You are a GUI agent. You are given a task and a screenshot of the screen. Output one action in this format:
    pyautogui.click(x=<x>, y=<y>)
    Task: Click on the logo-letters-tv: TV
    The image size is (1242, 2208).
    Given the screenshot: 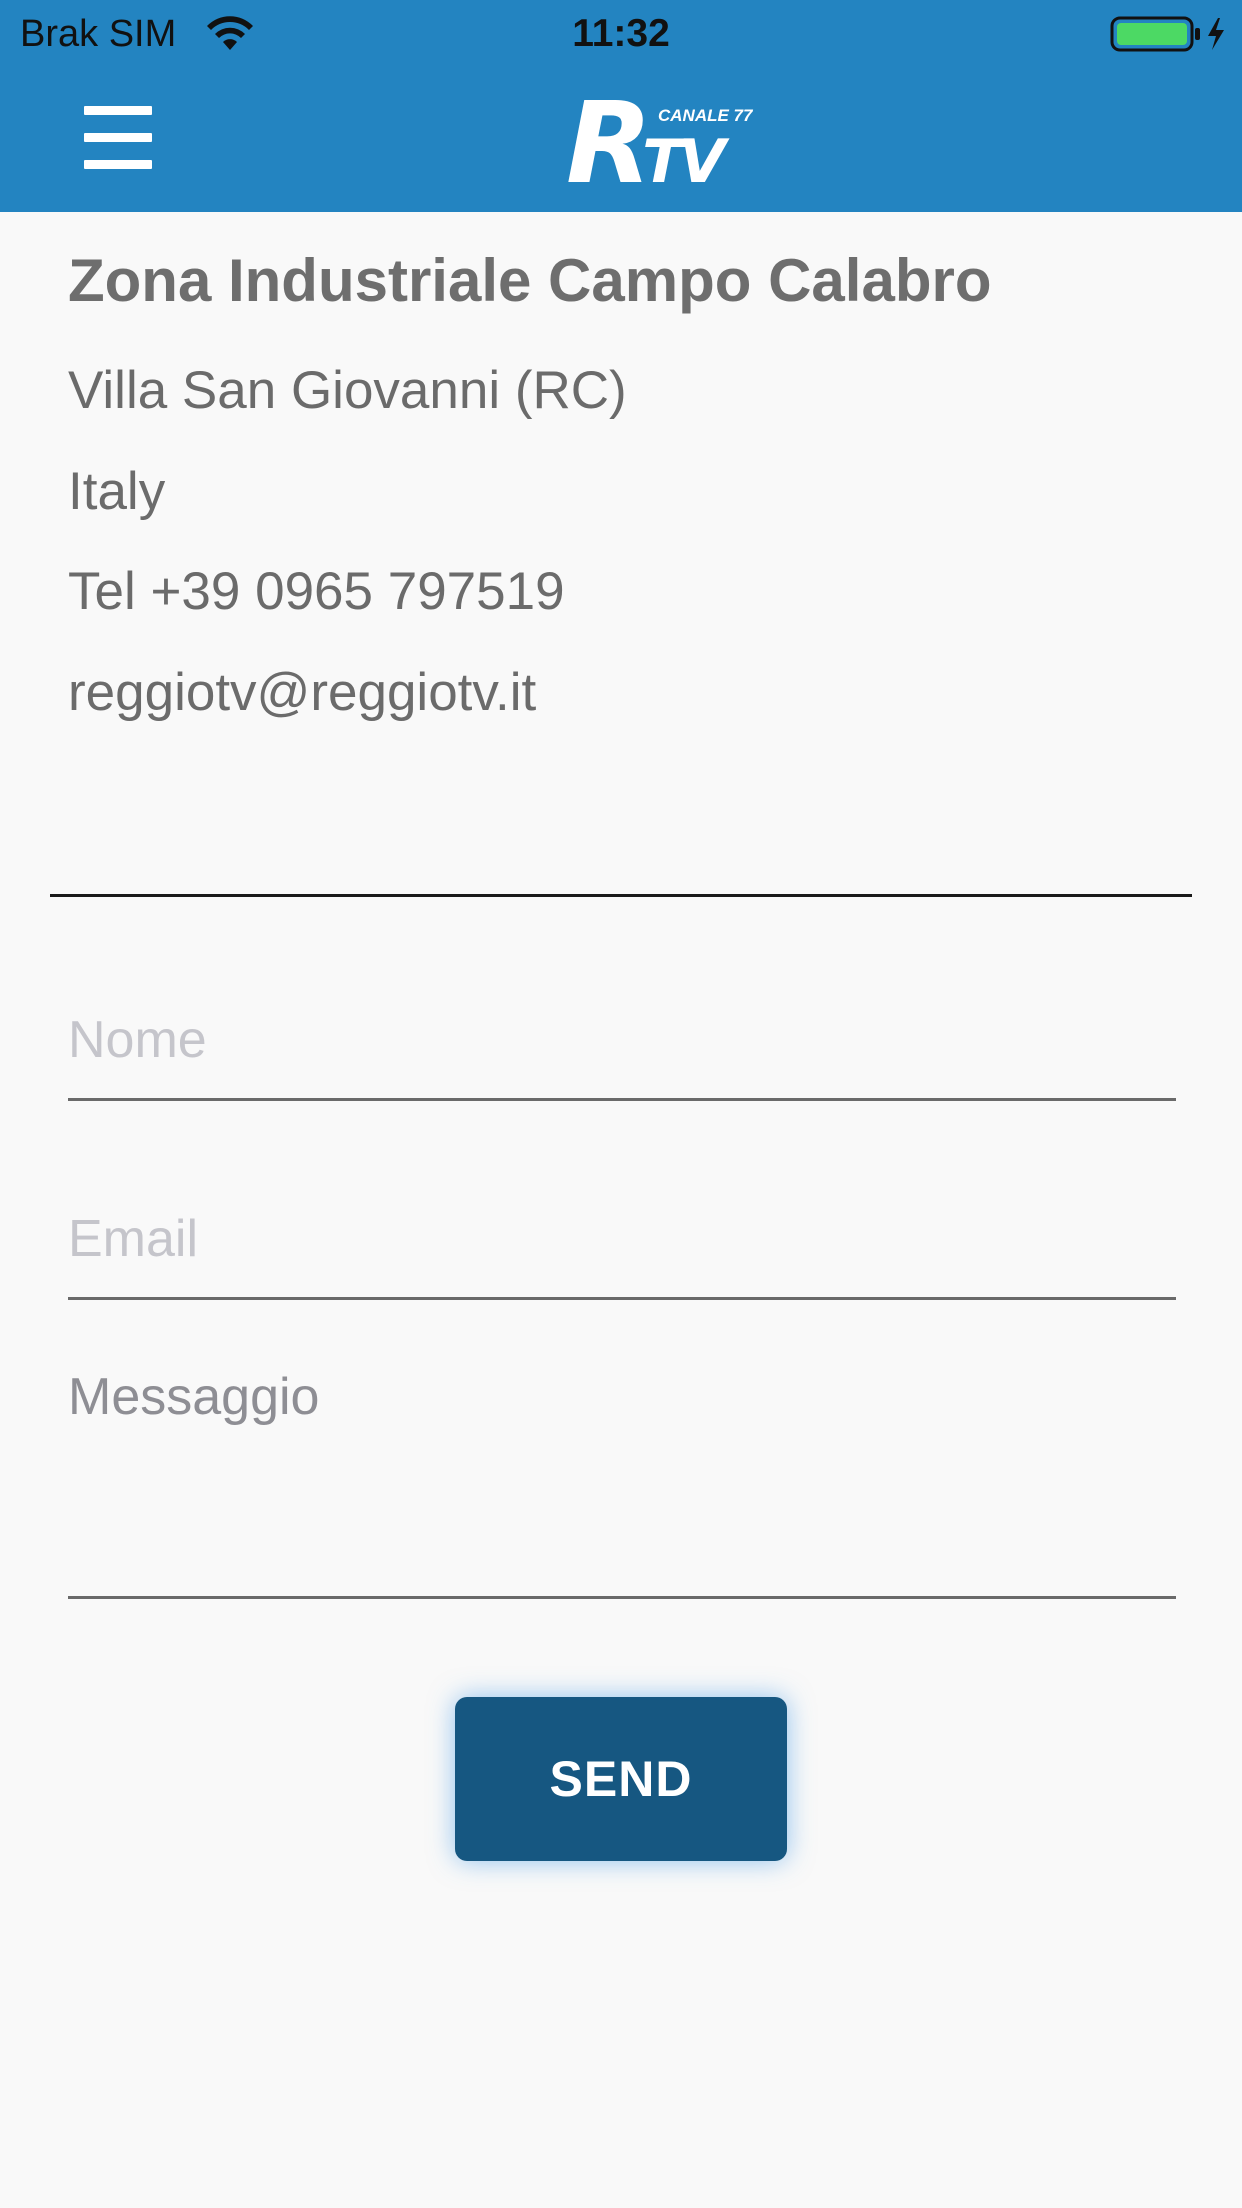 What is the action you would take?
    pyautogui.click(x=683, y=162)
    